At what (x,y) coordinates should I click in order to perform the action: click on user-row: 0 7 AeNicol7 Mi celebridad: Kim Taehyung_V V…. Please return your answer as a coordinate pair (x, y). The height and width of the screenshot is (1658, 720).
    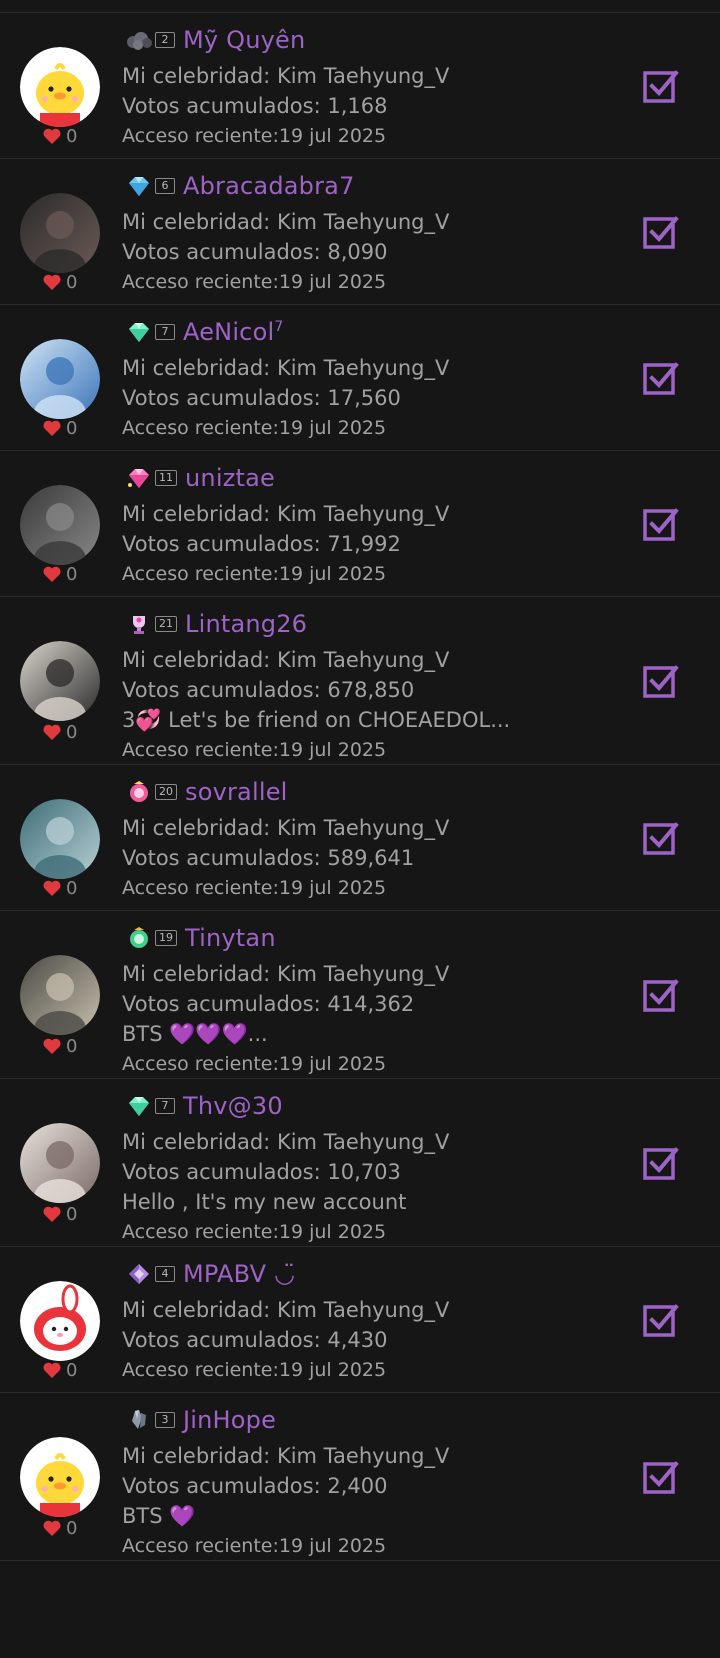
    Looking at the image, I should click on (360, 378).